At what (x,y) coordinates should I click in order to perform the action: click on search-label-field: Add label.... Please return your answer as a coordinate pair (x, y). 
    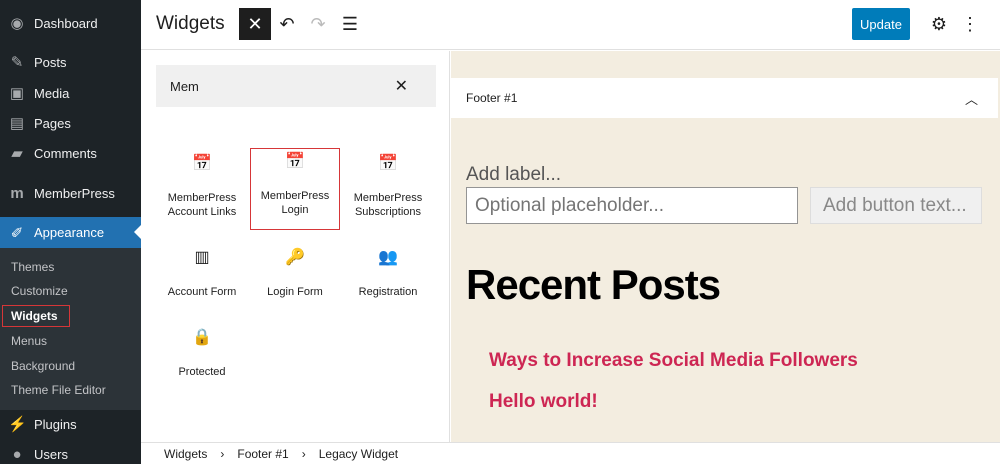
    Looking at the image, I should click on (513, 175).